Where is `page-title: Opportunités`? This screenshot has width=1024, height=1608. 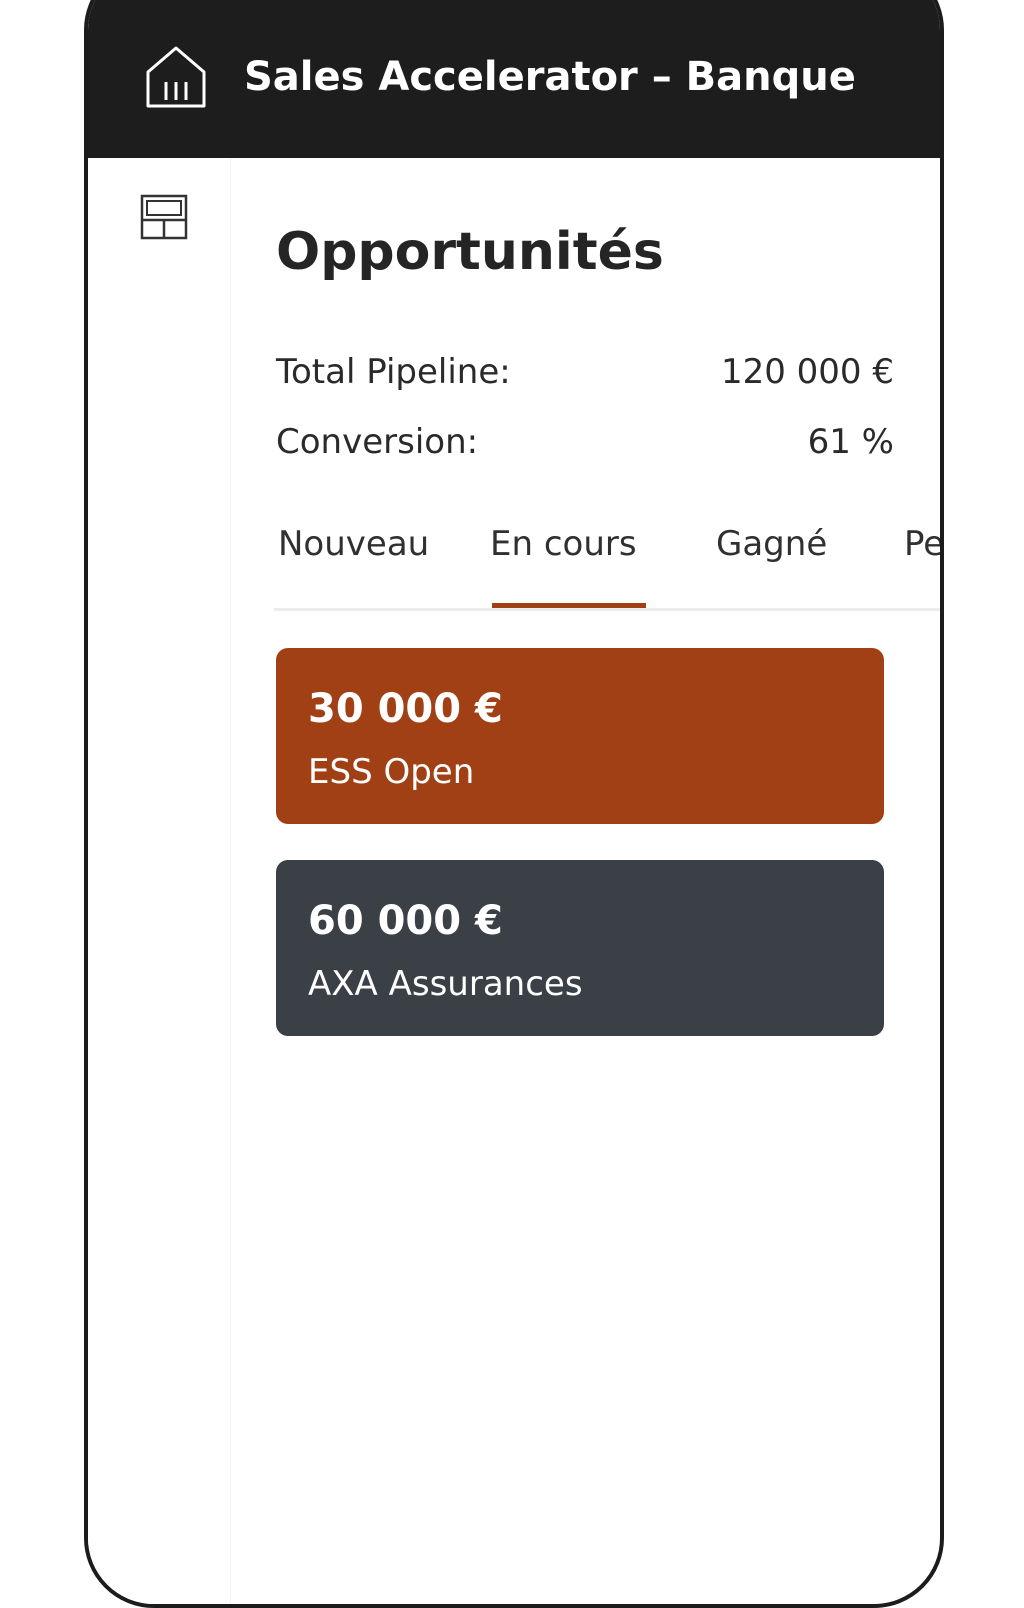
page-title: Opportunités is located at coordinates (470, 252).